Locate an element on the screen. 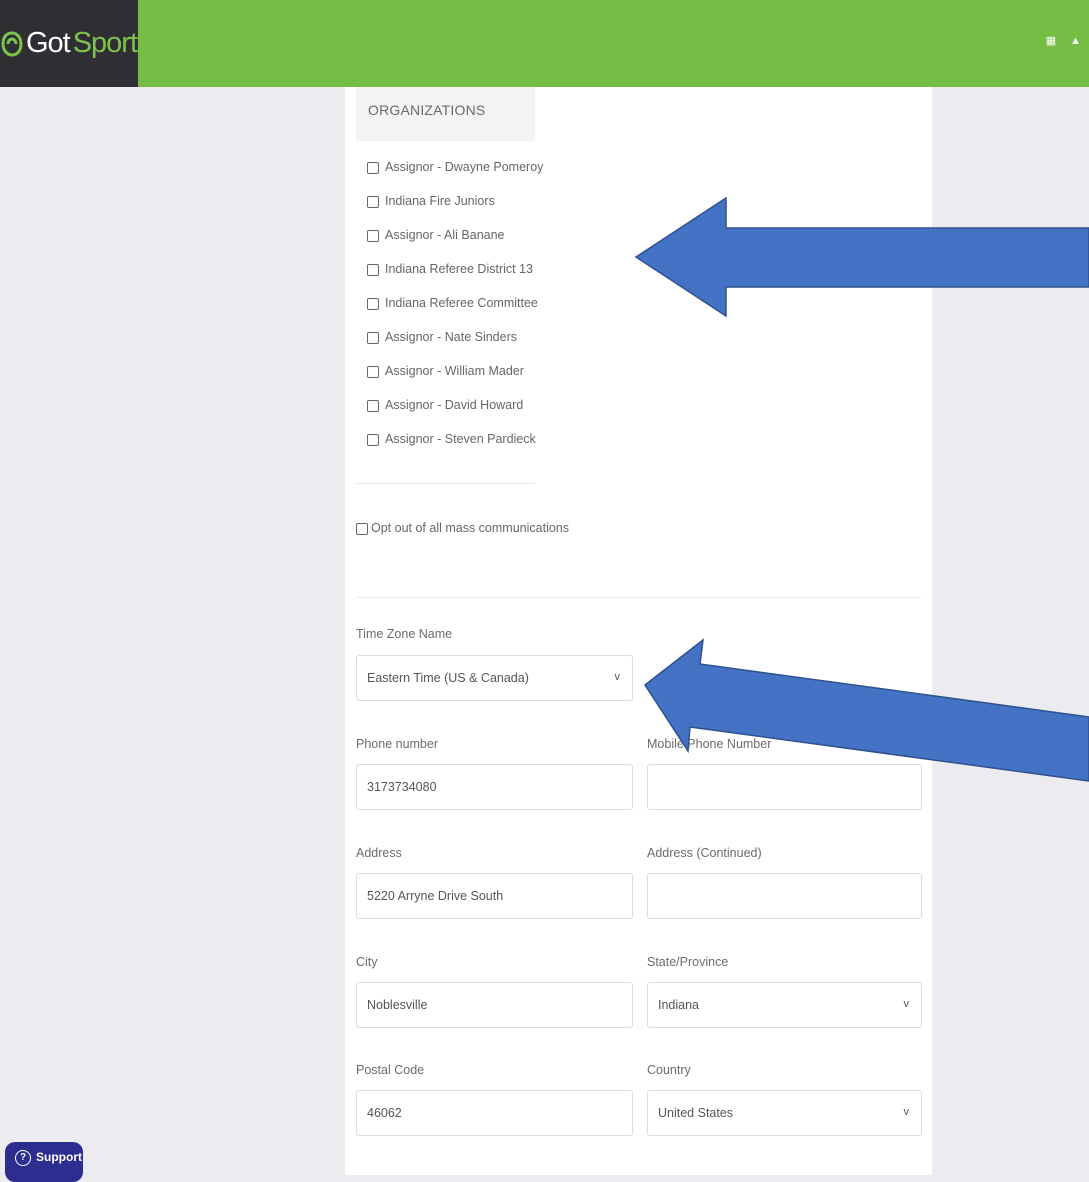 This screenshot has width=1089, height=1182. support-label: Support is located at coordinates (59, 1157).